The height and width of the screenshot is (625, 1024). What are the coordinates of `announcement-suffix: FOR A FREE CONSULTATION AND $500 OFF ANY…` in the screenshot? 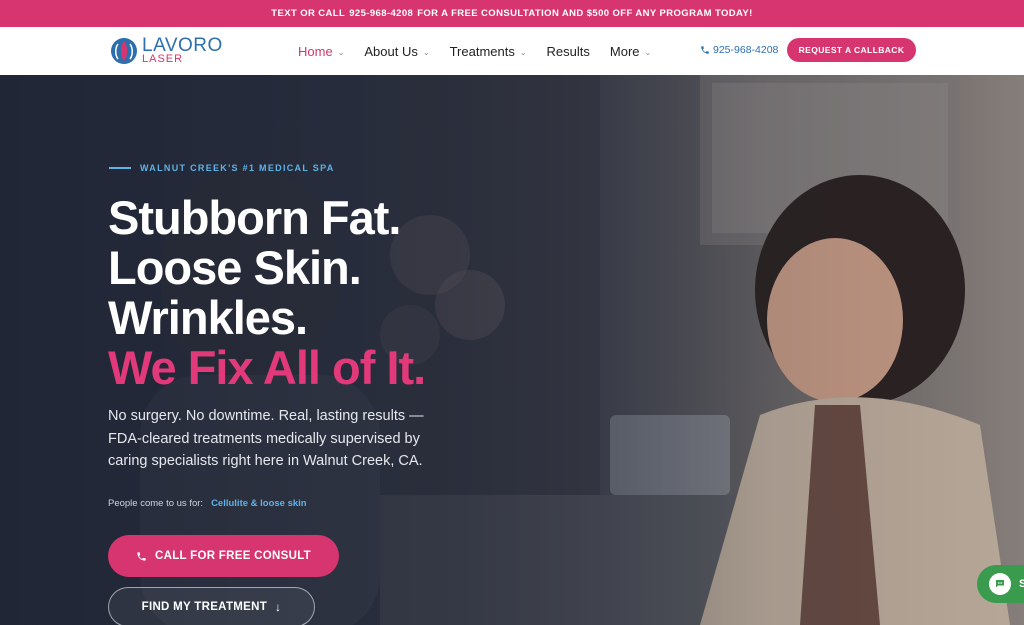 It's located at (585, 13).